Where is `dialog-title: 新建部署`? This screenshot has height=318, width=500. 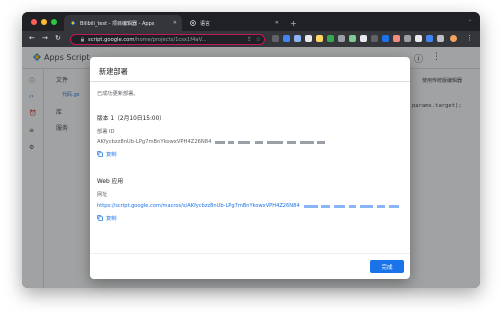
dialog-title: 新建部署 is located at coordinates (113, 71).